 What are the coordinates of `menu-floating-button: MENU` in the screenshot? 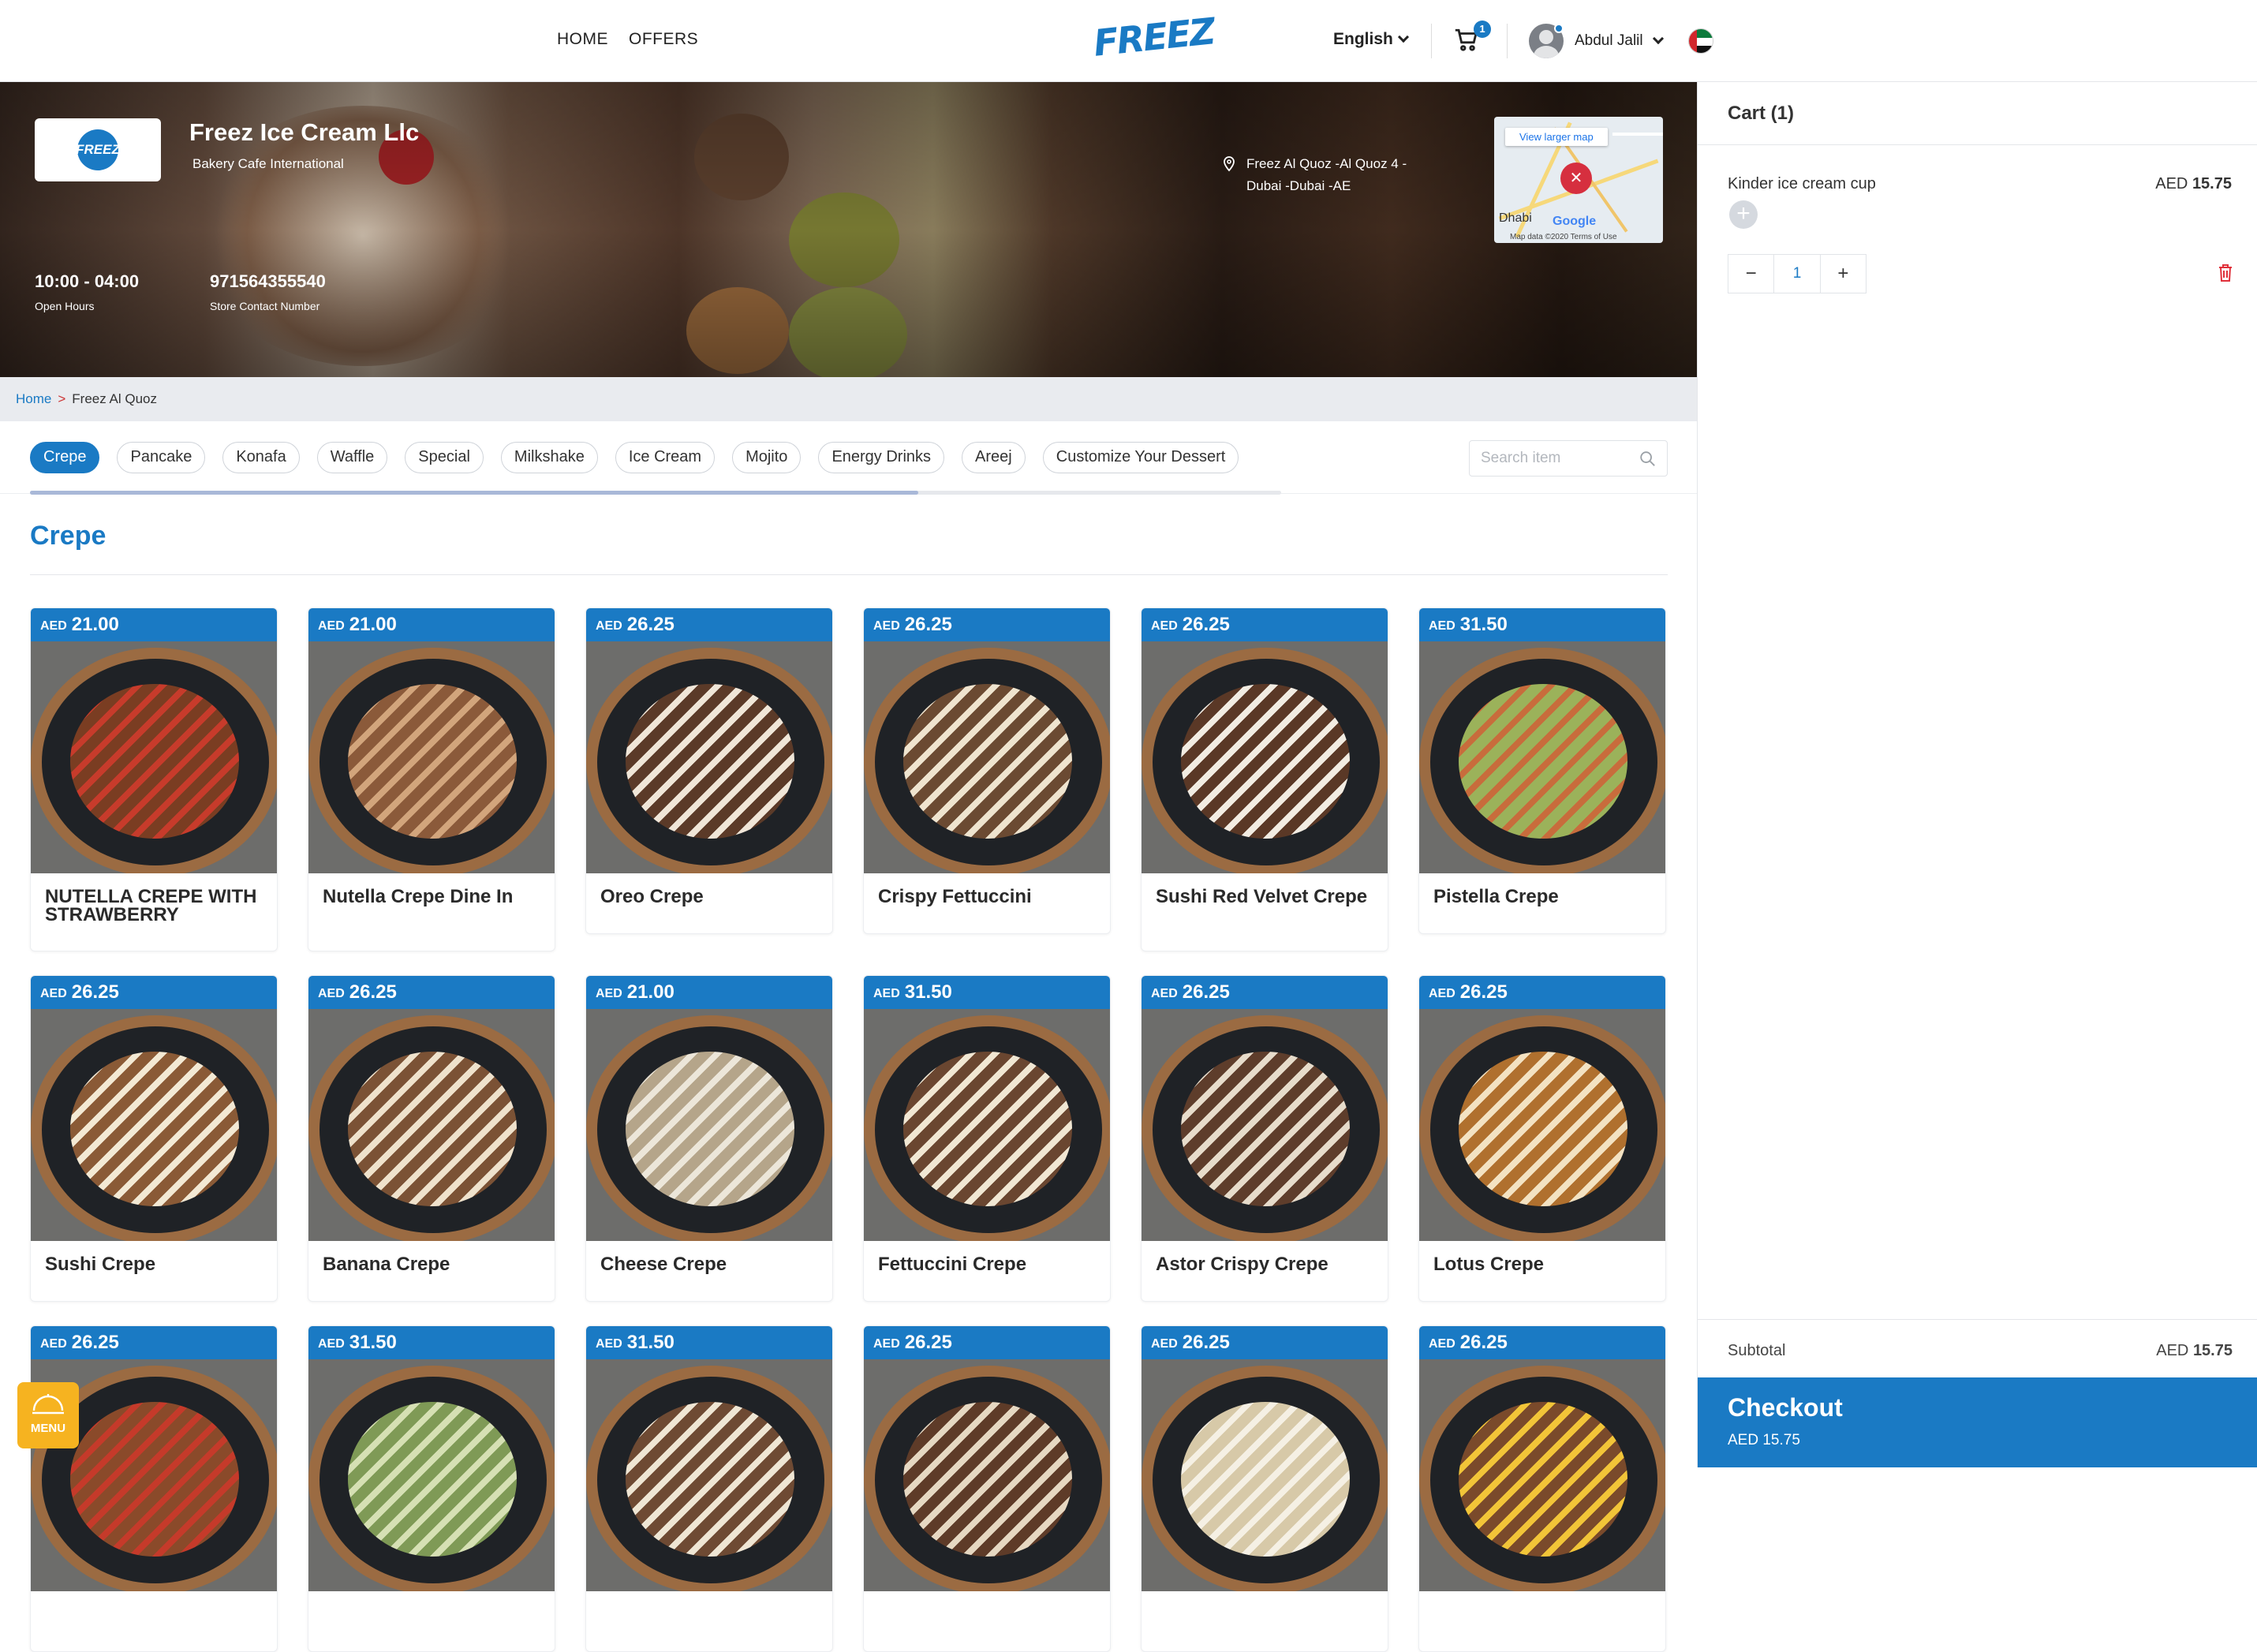 It's located at (48, 1415).